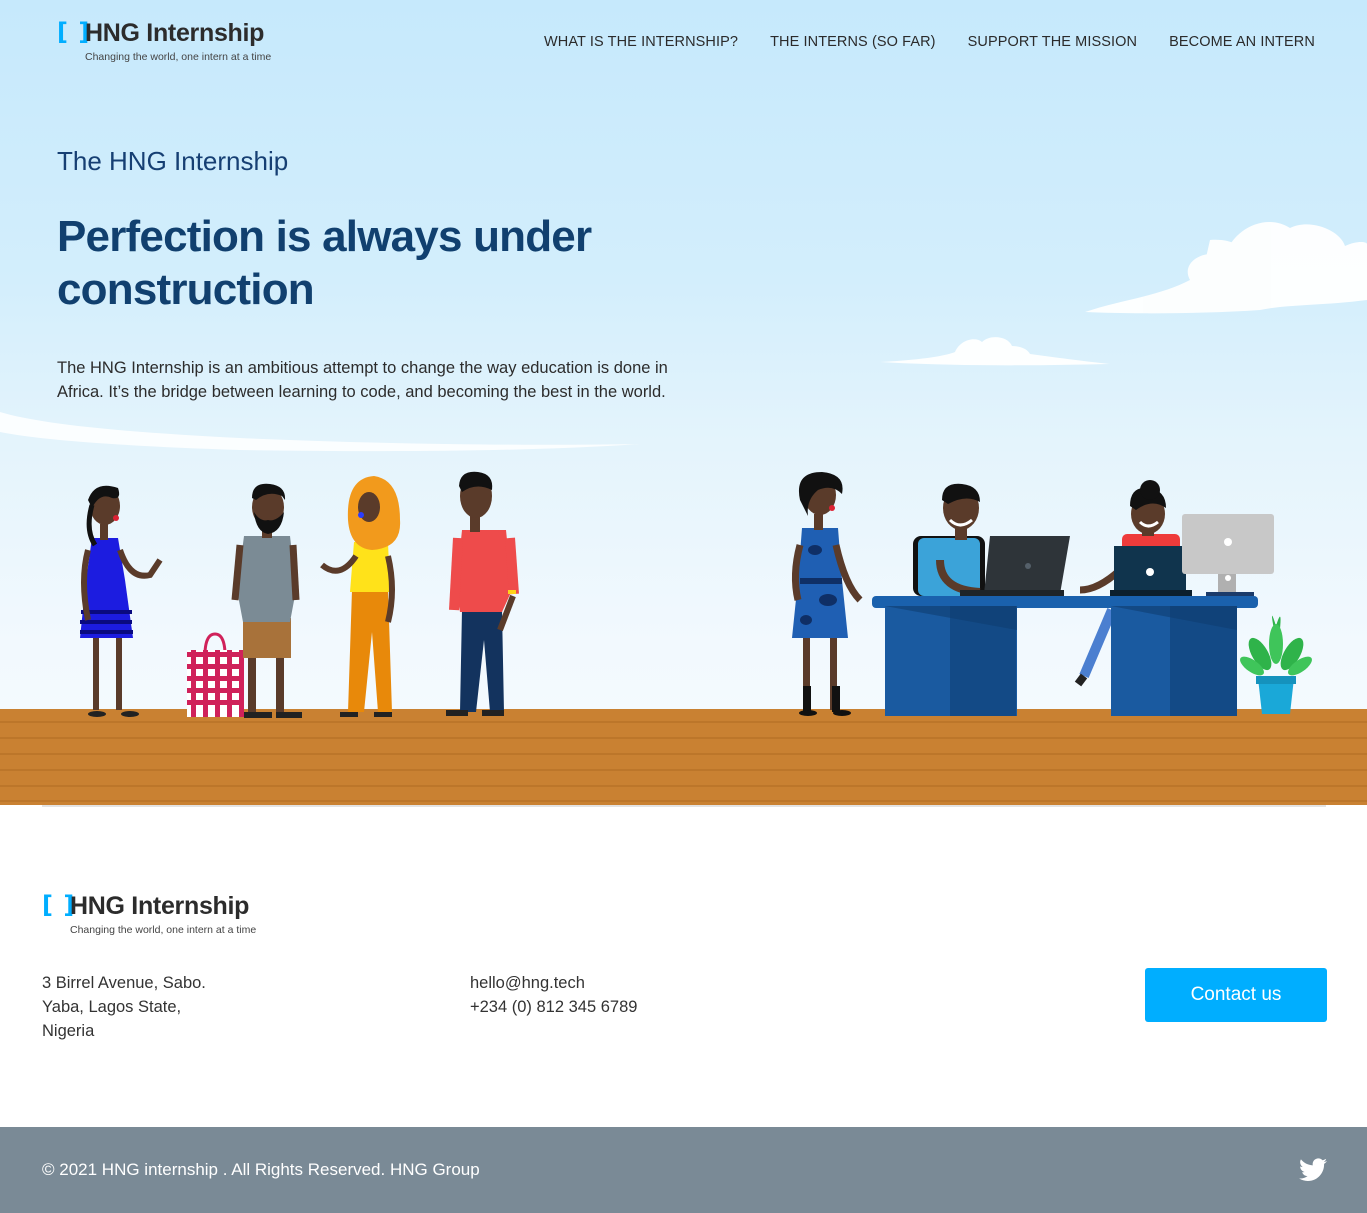 Image resolution: width=1367 pixels, height=1213 pixels. What do you see at coordinates (324, 263) in the screenshot?
I see `hero-title: Perfection is always under construction` at bounding box center [324, 263].